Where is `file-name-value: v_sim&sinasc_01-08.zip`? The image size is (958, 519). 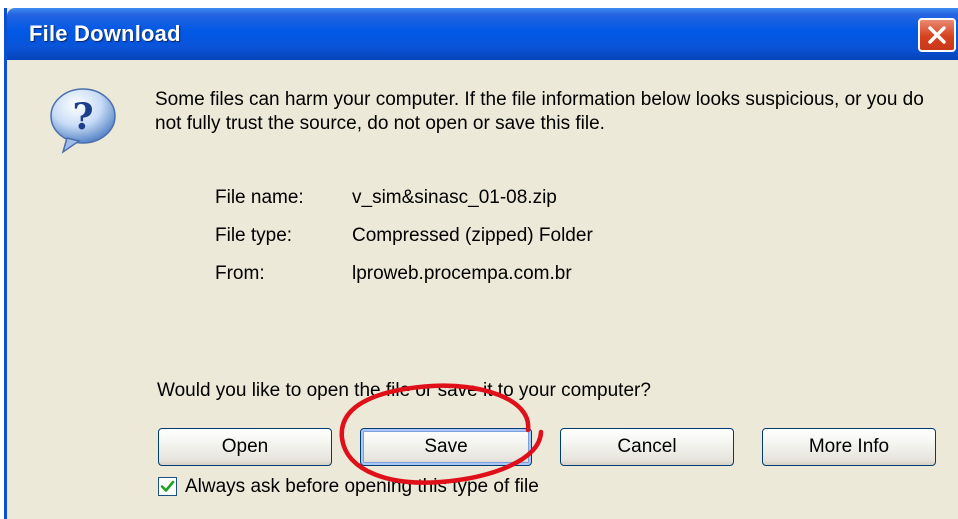 file-name-value: v_sim&sinasc_01-08.zip is located at coordinates (454, 197).